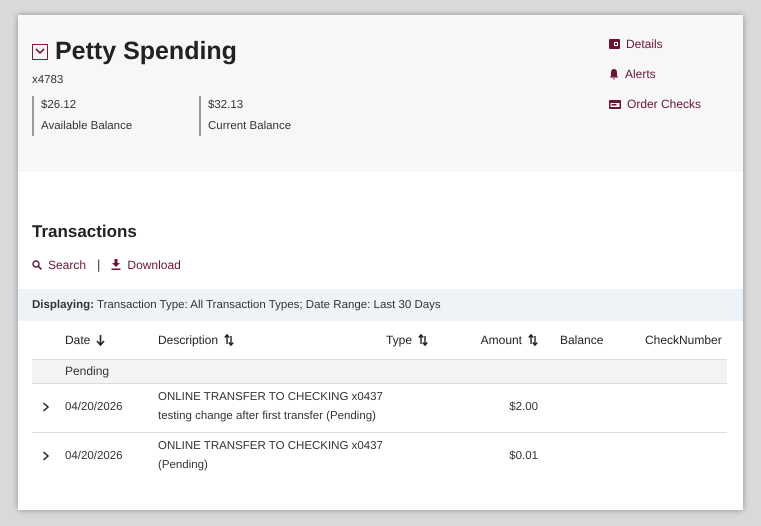  Describe the element at coordinates (662, 104) in the screenshot. I see `account-action-link: Order Checks` at that location.